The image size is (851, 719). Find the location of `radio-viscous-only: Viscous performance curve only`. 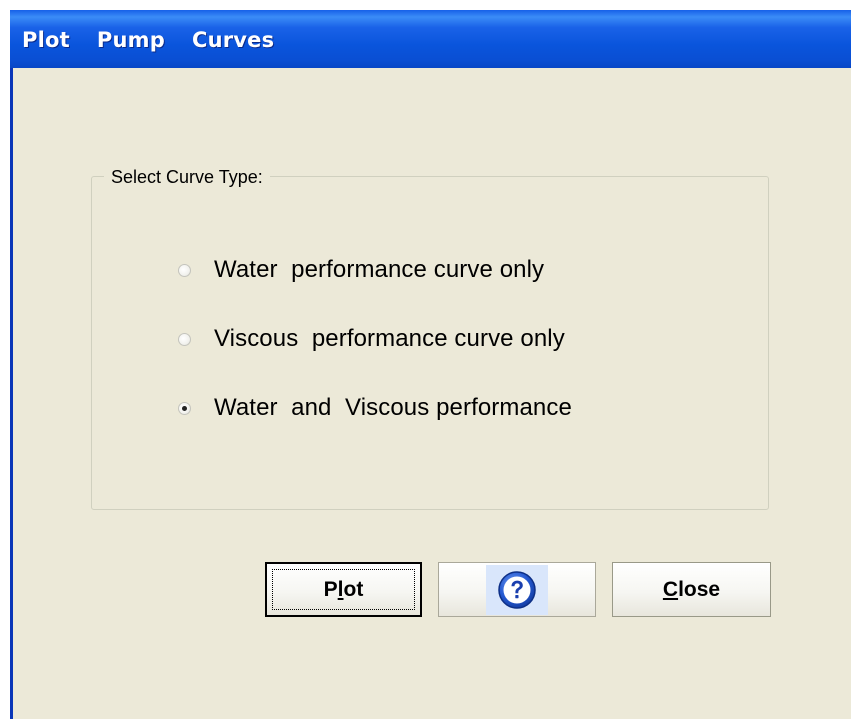

radio-viscous-only: Viscous performance curve only is located at coordinates (371, 339).